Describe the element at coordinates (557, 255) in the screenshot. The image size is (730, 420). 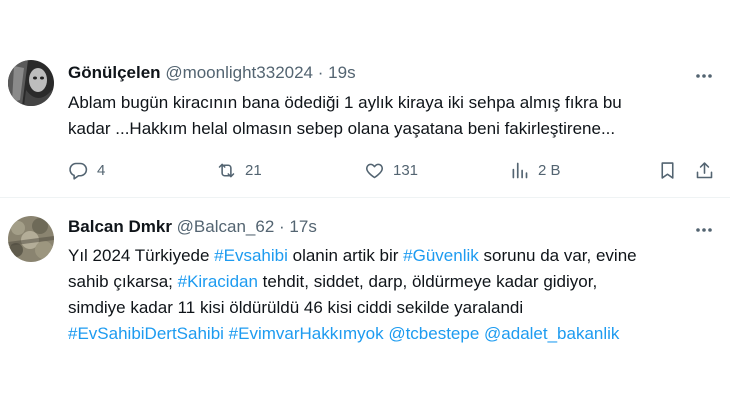
I see `text-segment: sorunu da var, evine` at that location.